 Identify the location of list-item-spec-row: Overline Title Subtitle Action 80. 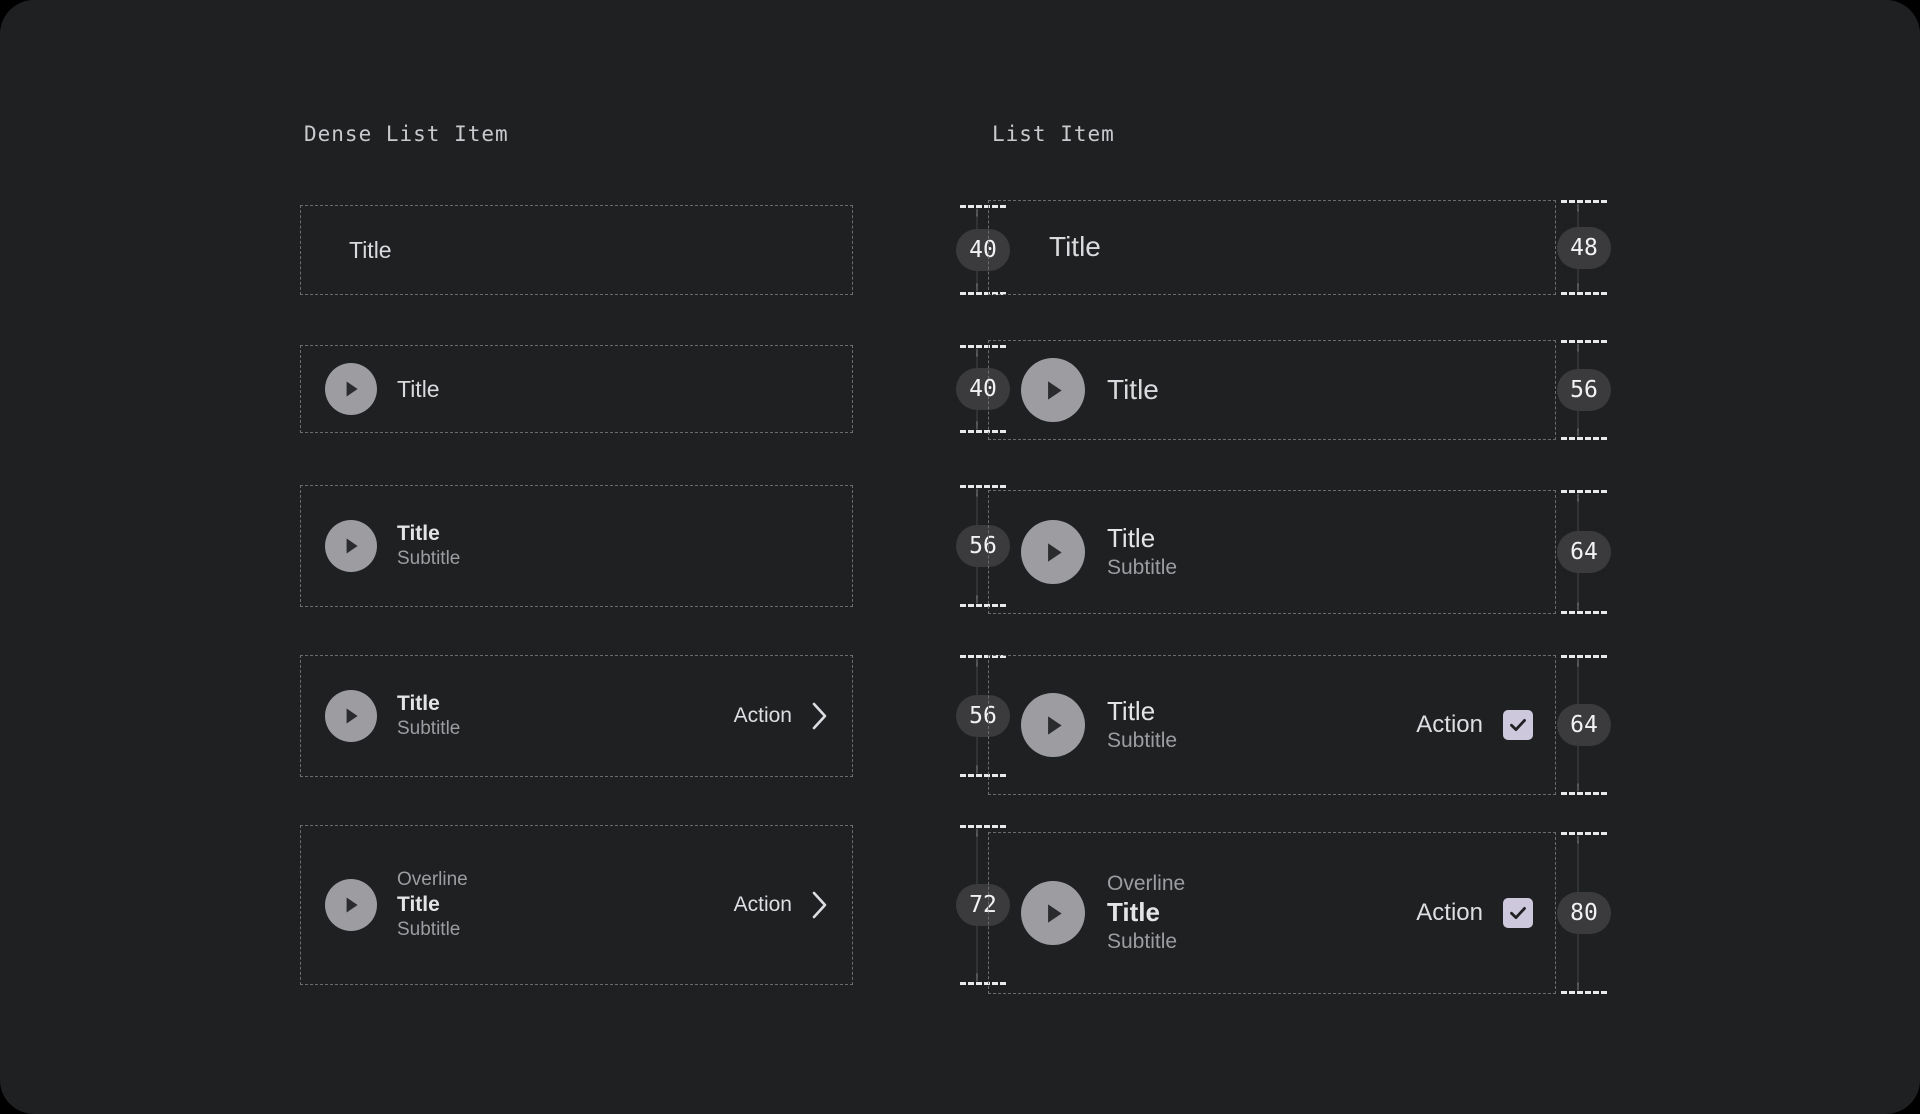
(1313, 913).